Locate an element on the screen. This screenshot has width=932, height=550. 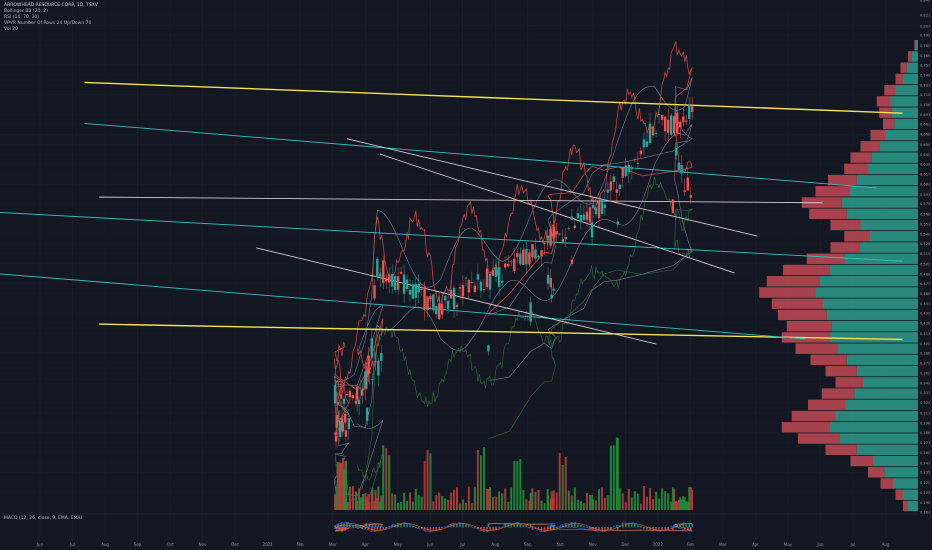
time-tick-label: Nov is located at coordinates (593, 544).